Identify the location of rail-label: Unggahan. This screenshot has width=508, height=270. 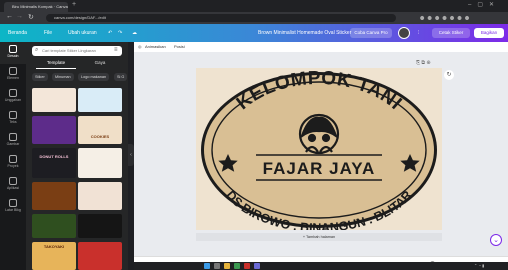
(13, 100).